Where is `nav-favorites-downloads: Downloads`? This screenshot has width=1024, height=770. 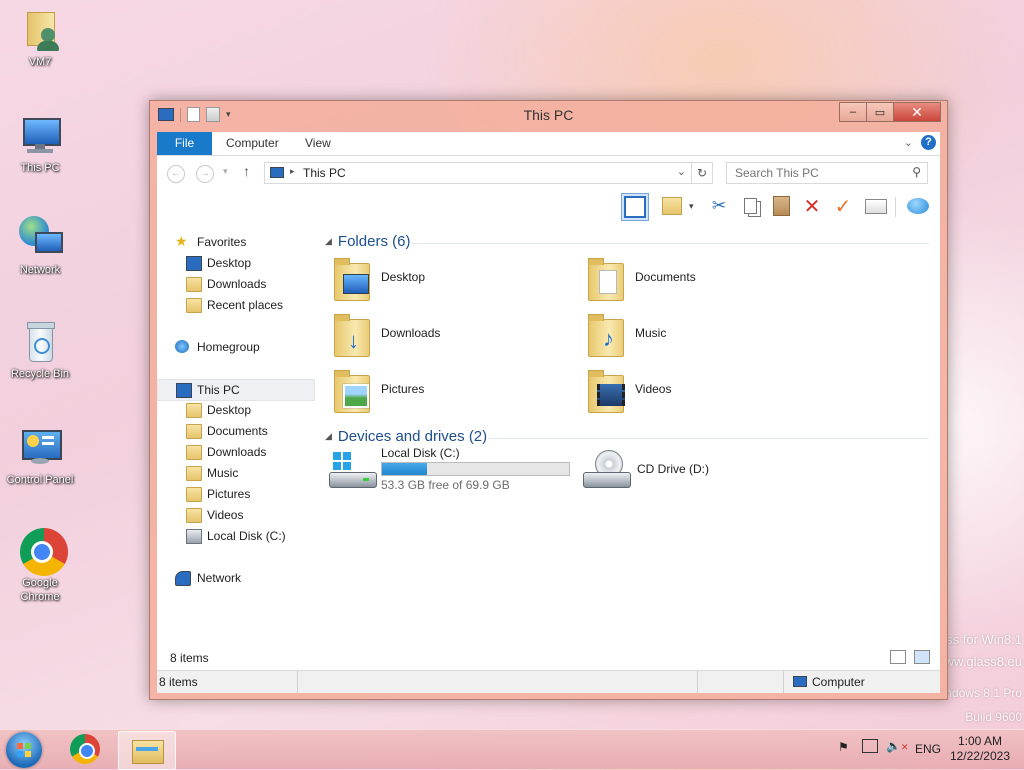
nav-favorites-downloads: Downloads is located at coordinates (235, 284).